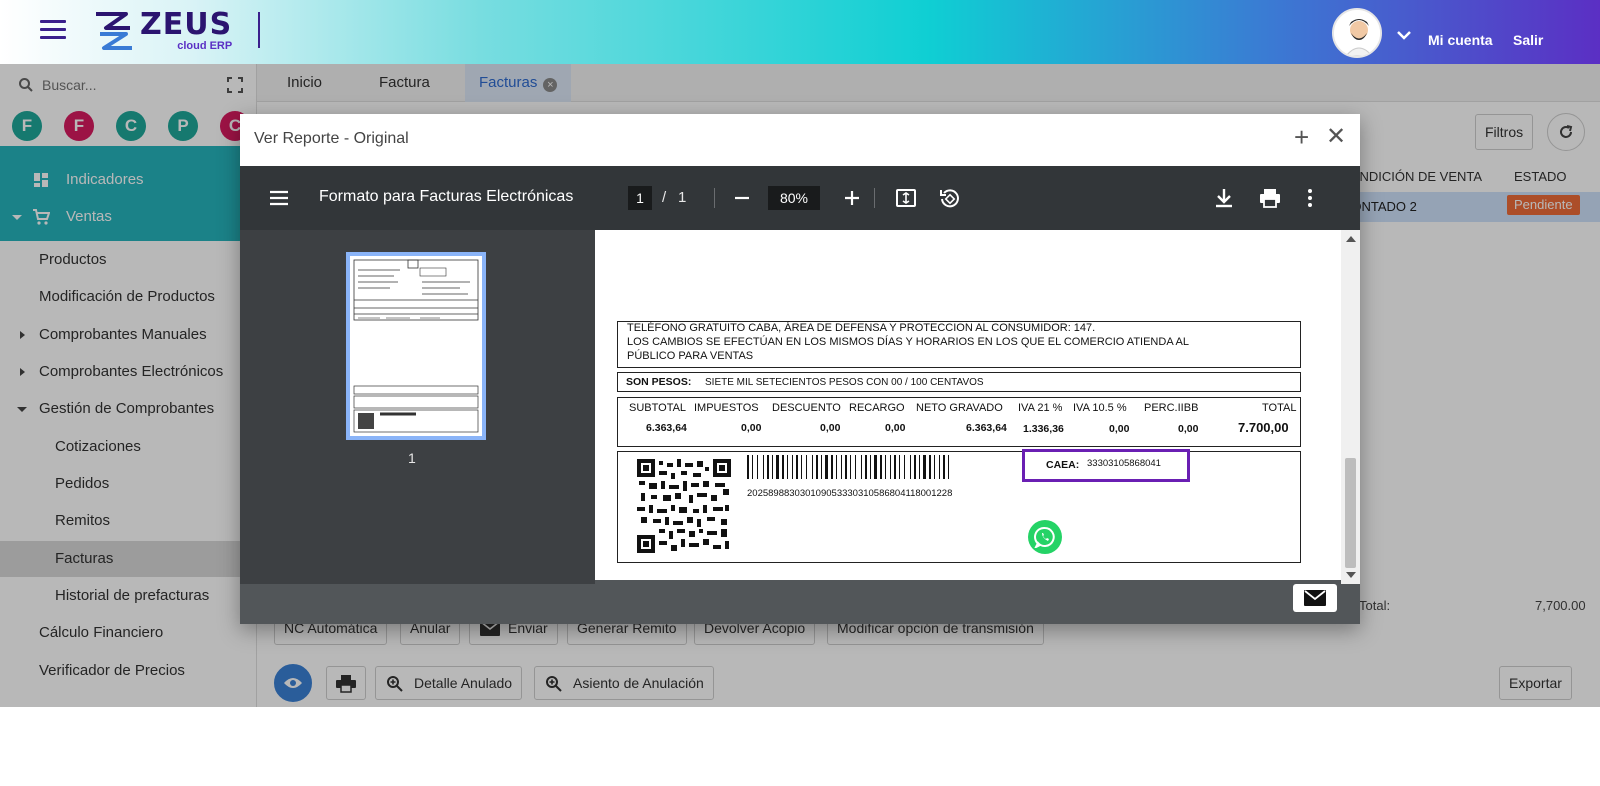 This screenshot has width=1600, height=786. I want to click on scroll-up-icon, so click(1351, 239).